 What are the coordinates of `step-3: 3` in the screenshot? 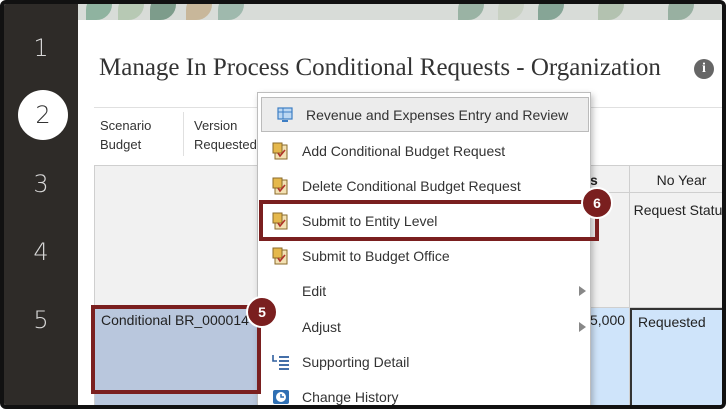 It's located at (41, 184).